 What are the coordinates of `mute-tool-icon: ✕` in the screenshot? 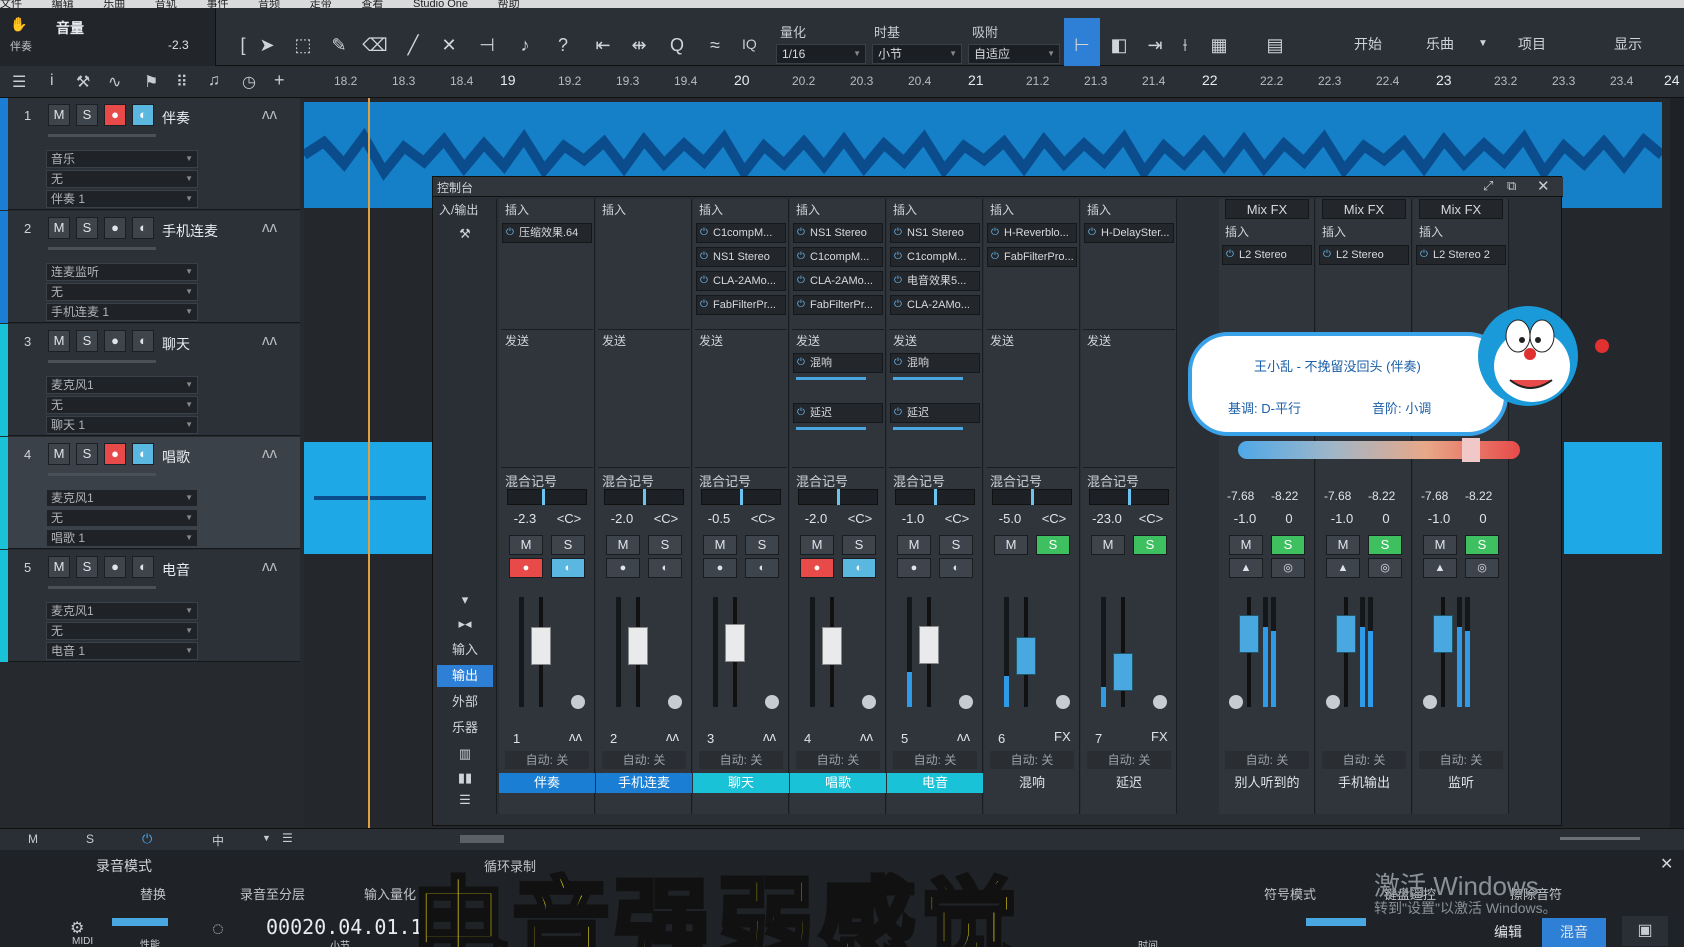 It's located at (449, 45).